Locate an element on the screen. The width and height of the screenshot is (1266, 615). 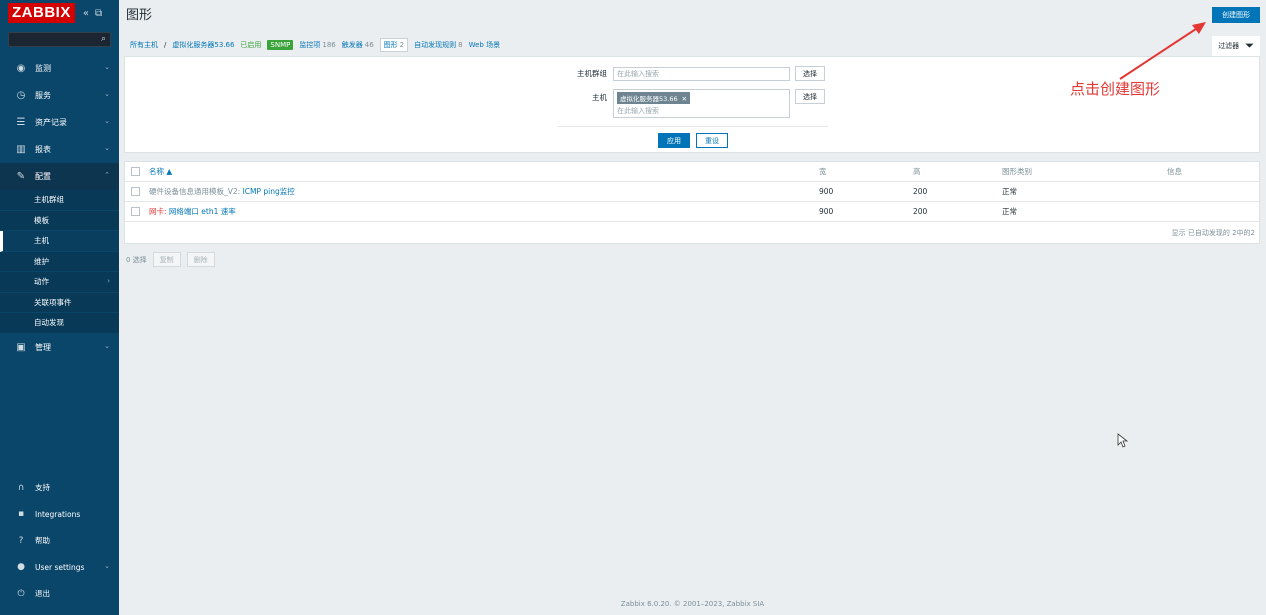
tab-label: 监控项 is located at coordinates (310, 44).